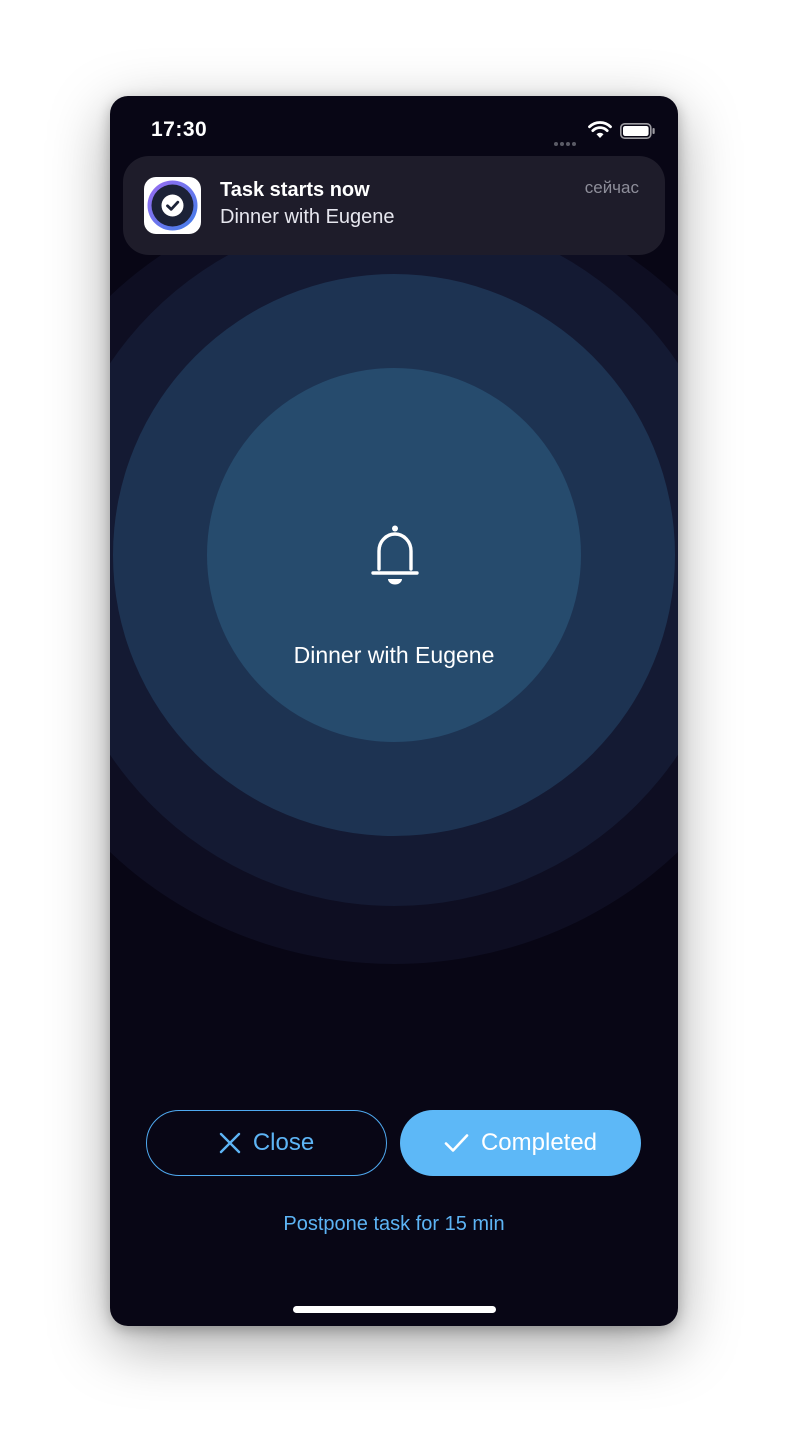 This screenshot has width=788, height=1451. I want to click on completed-button-label: Completed, so click(539, 1142).